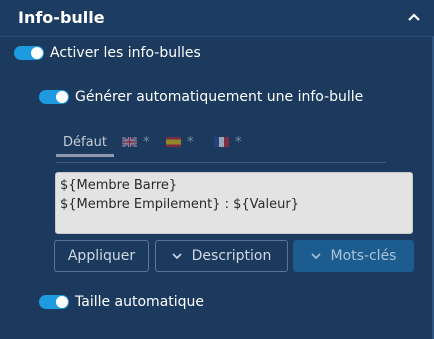 The image size is (434, 339). I want to click on tab-spanish: *, so click(180, 142).